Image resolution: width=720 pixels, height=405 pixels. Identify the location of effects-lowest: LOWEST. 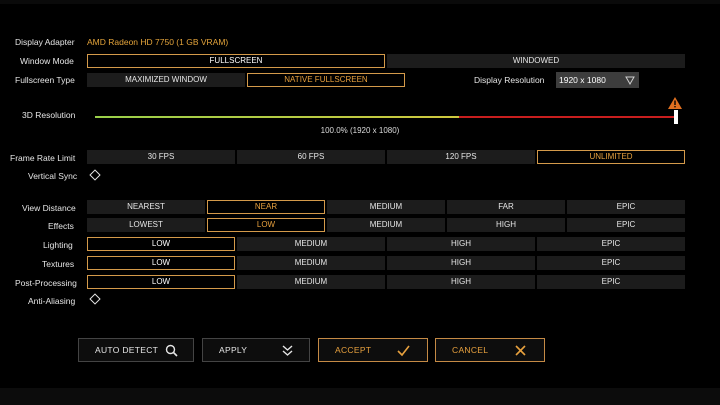
(146, 225).